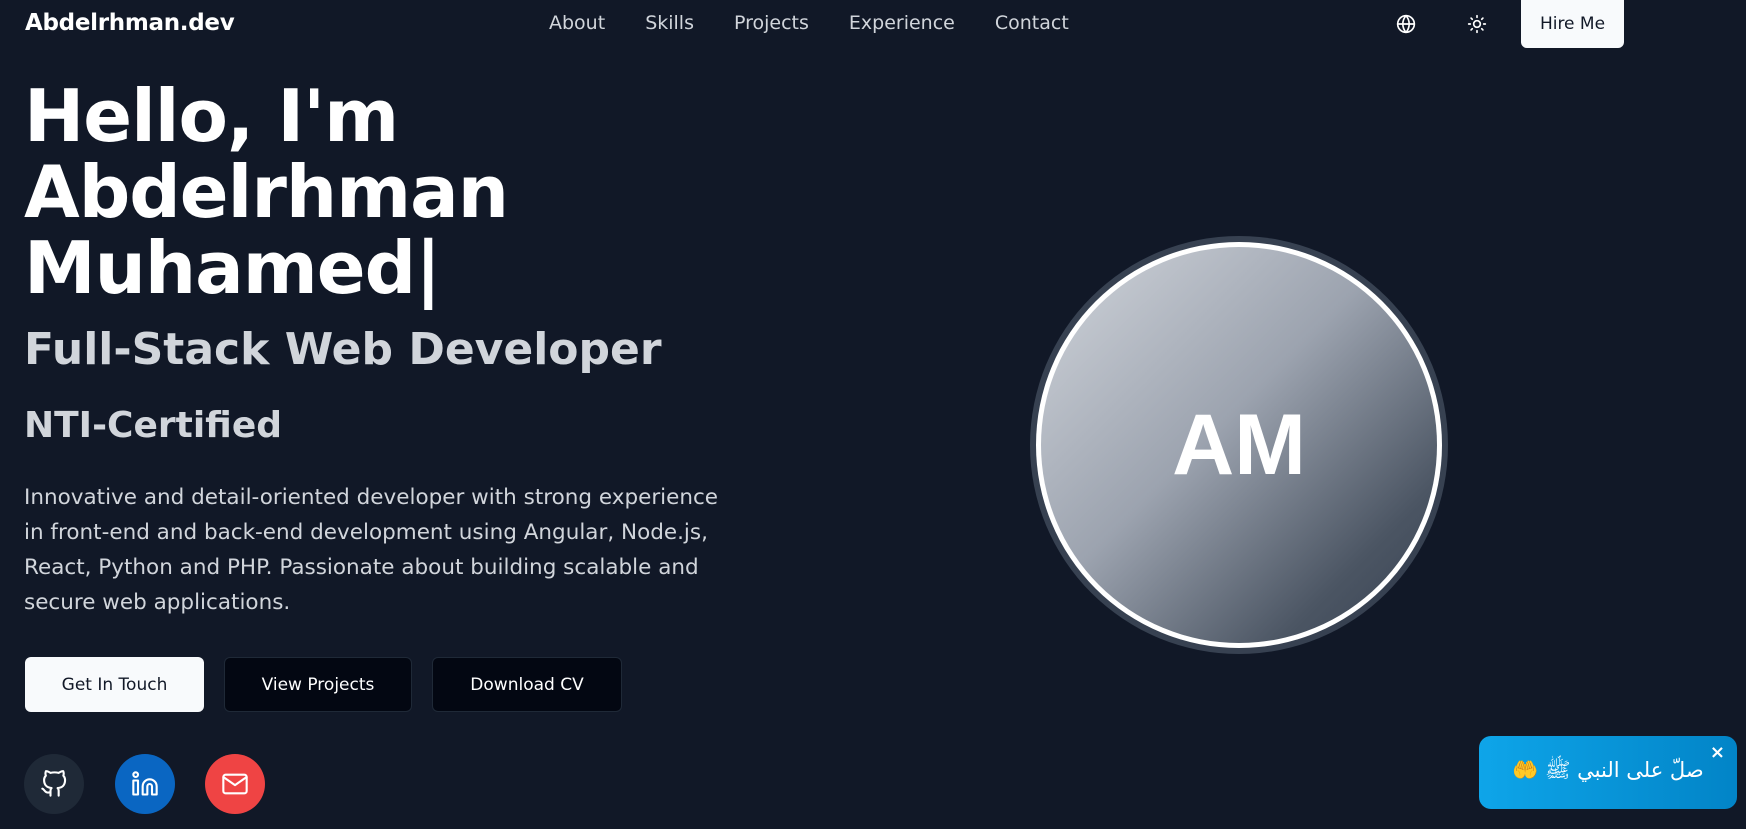  What do you see at coordinates (1406, 24) in the screenshot?
I see `globe-icon` at bounding box center [1406, 24].